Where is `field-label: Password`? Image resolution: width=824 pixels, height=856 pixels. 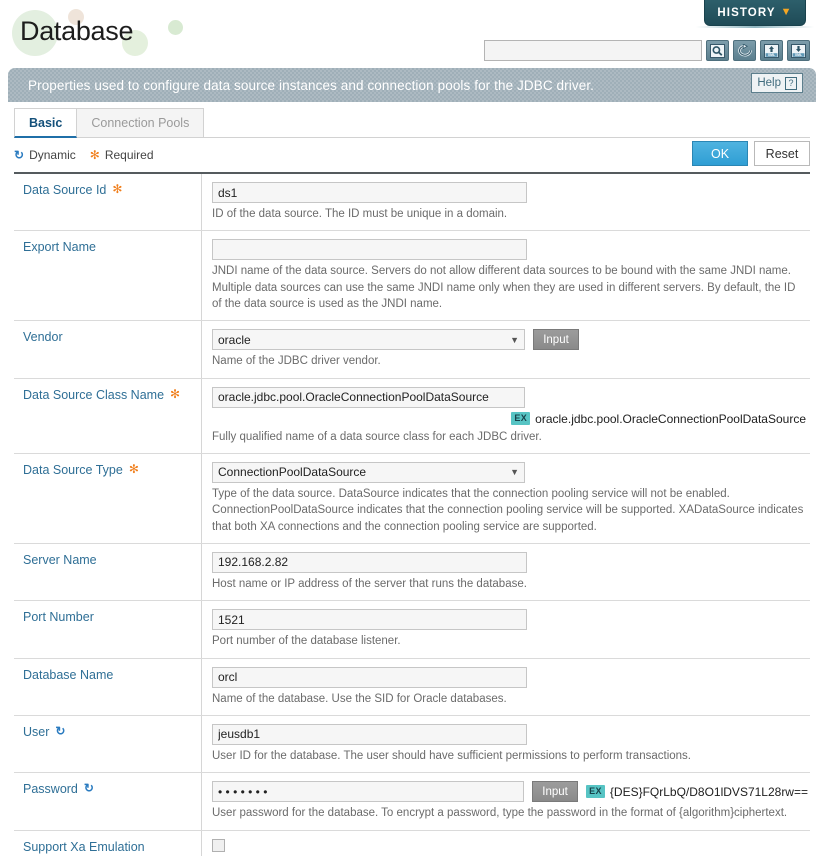
field-label: Password is located at coordinates (50, 789).